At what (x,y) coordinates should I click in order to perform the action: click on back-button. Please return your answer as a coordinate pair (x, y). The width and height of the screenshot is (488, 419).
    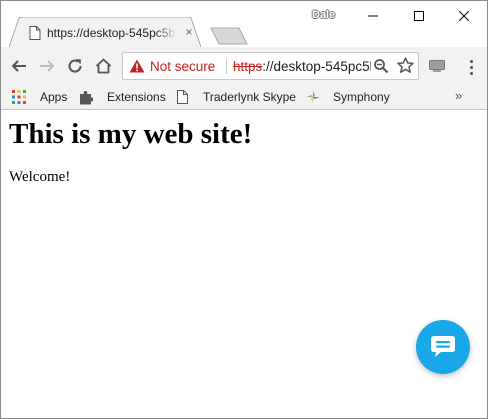
    Looking at the image, I should click on (19, 66).